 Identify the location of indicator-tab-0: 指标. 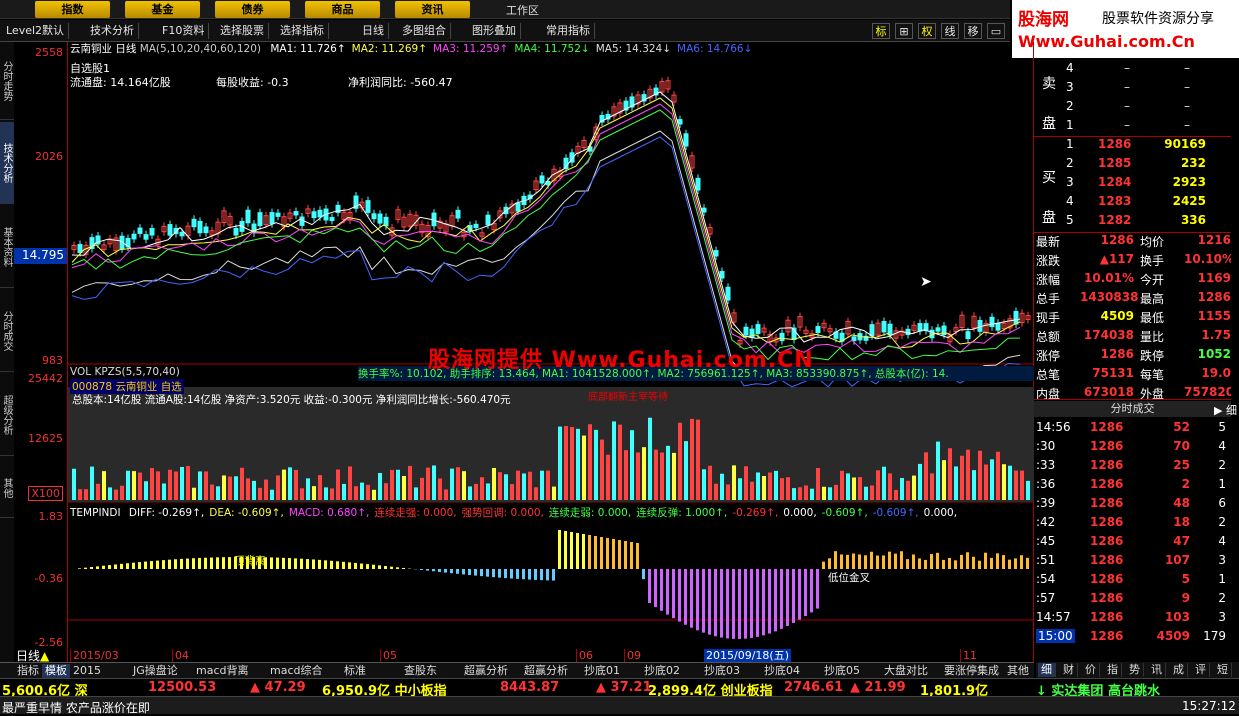
(28, 671).